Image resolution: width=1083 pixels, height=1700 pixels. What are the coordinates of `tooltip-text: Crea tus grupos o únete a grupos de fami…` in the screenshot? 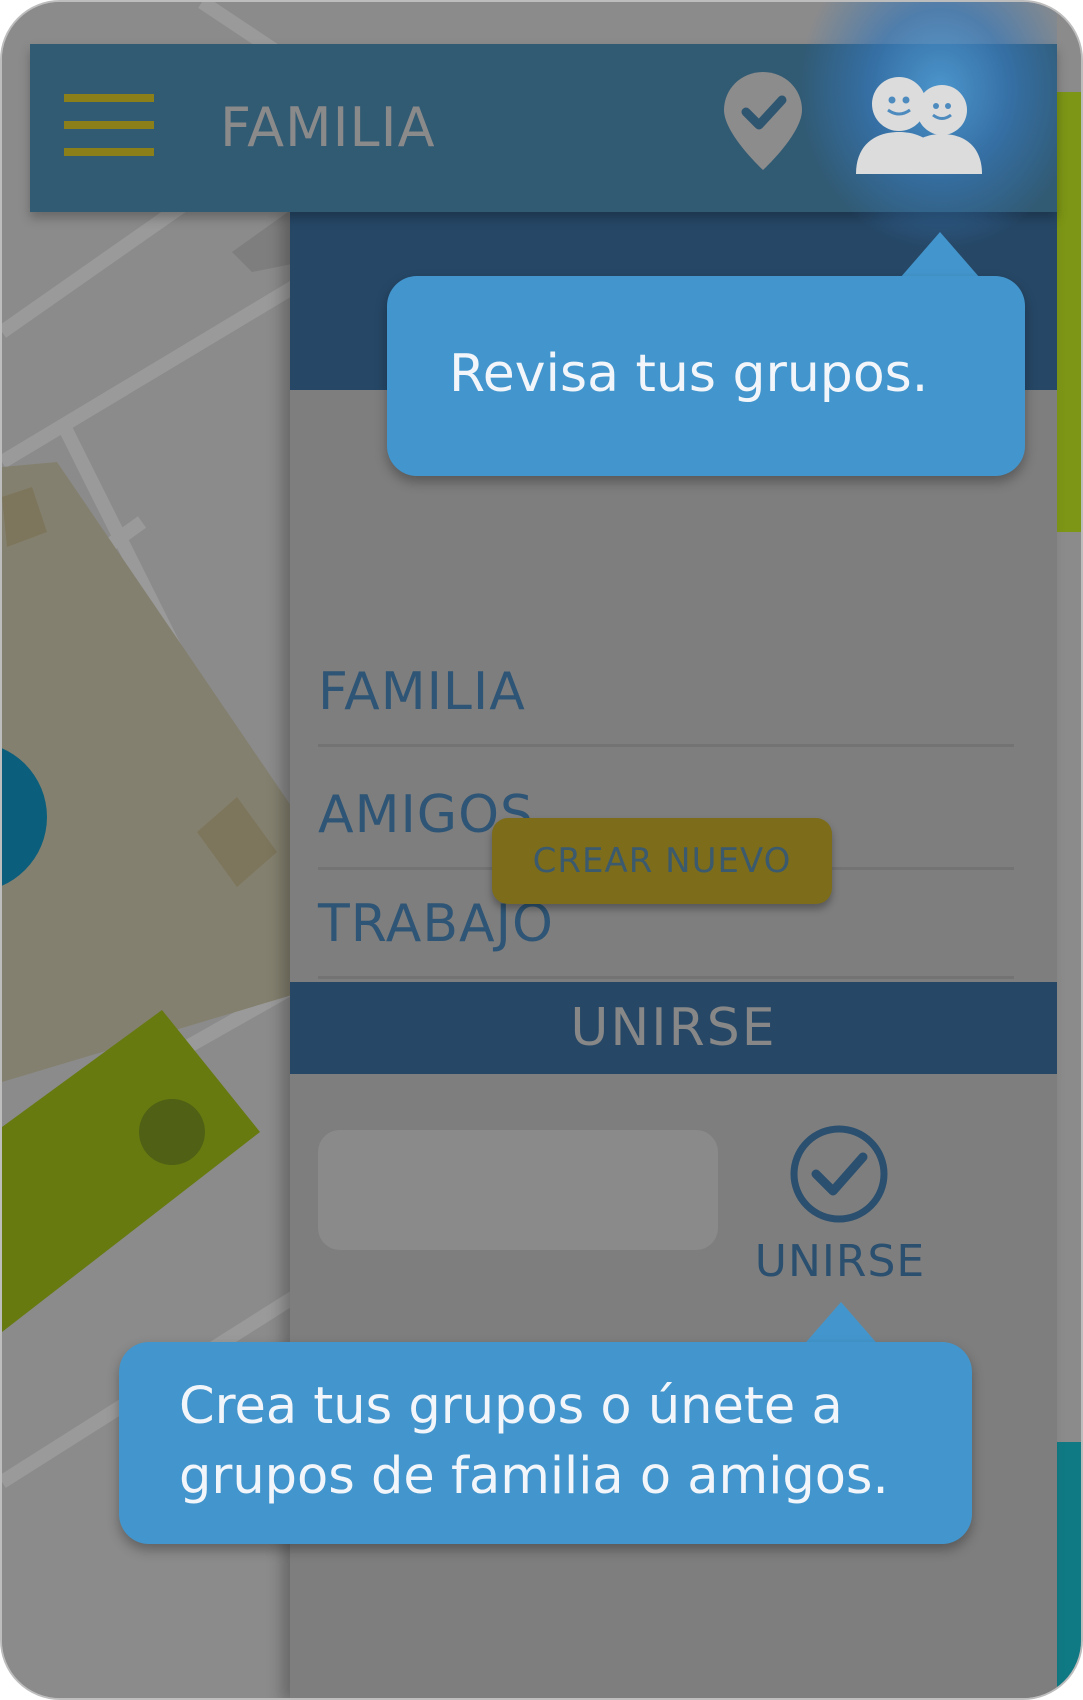 It's located at (569, 1442).